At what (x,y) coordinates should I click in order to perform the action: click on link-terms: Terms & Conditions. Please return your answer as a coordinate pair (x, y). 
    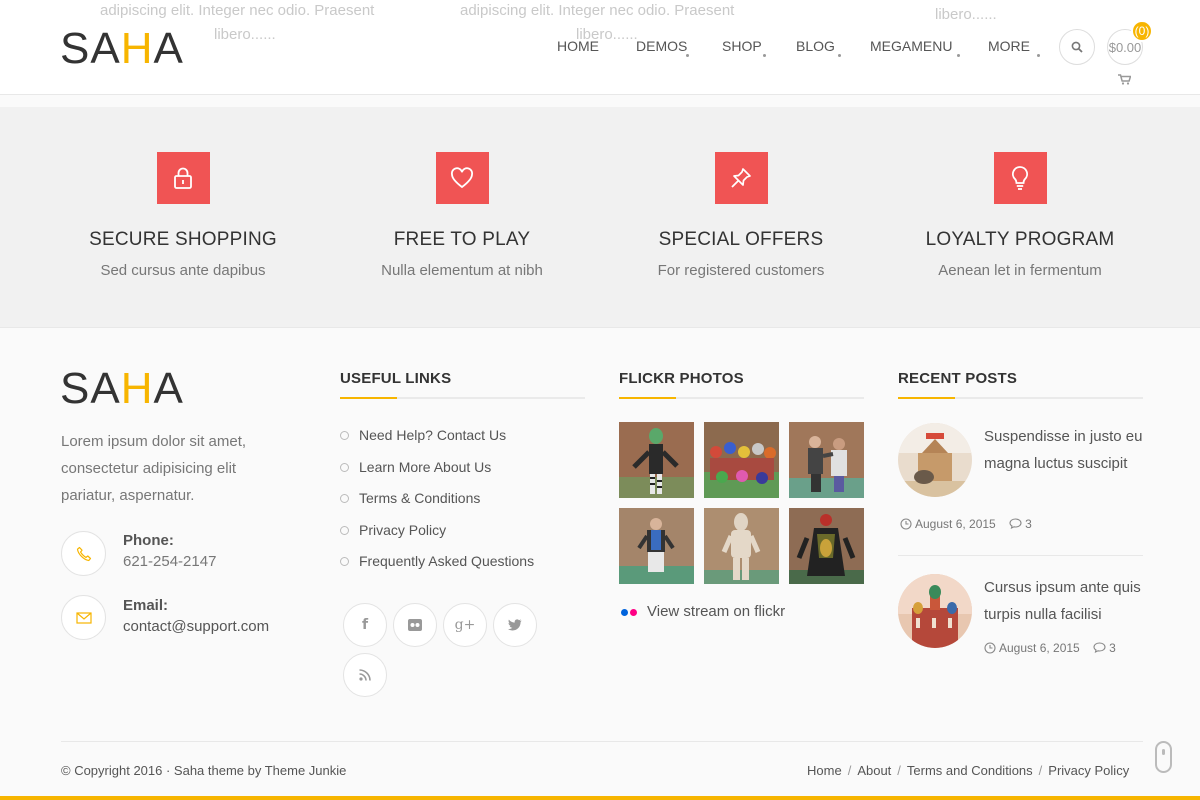
    Looking at the image, I should click on (410, 498).